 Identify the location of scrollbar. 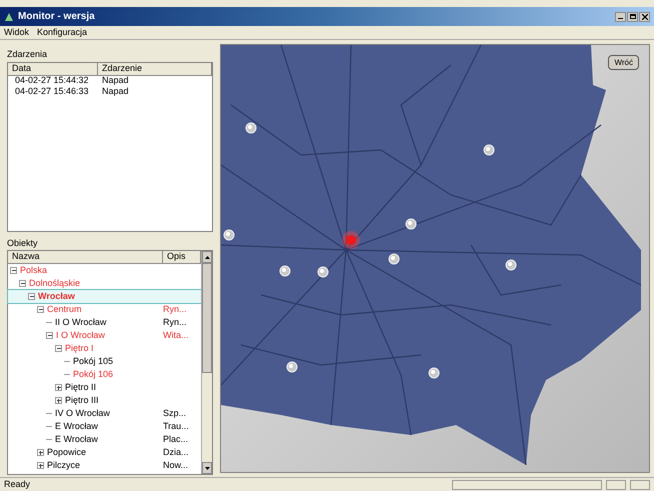
(206, 362).